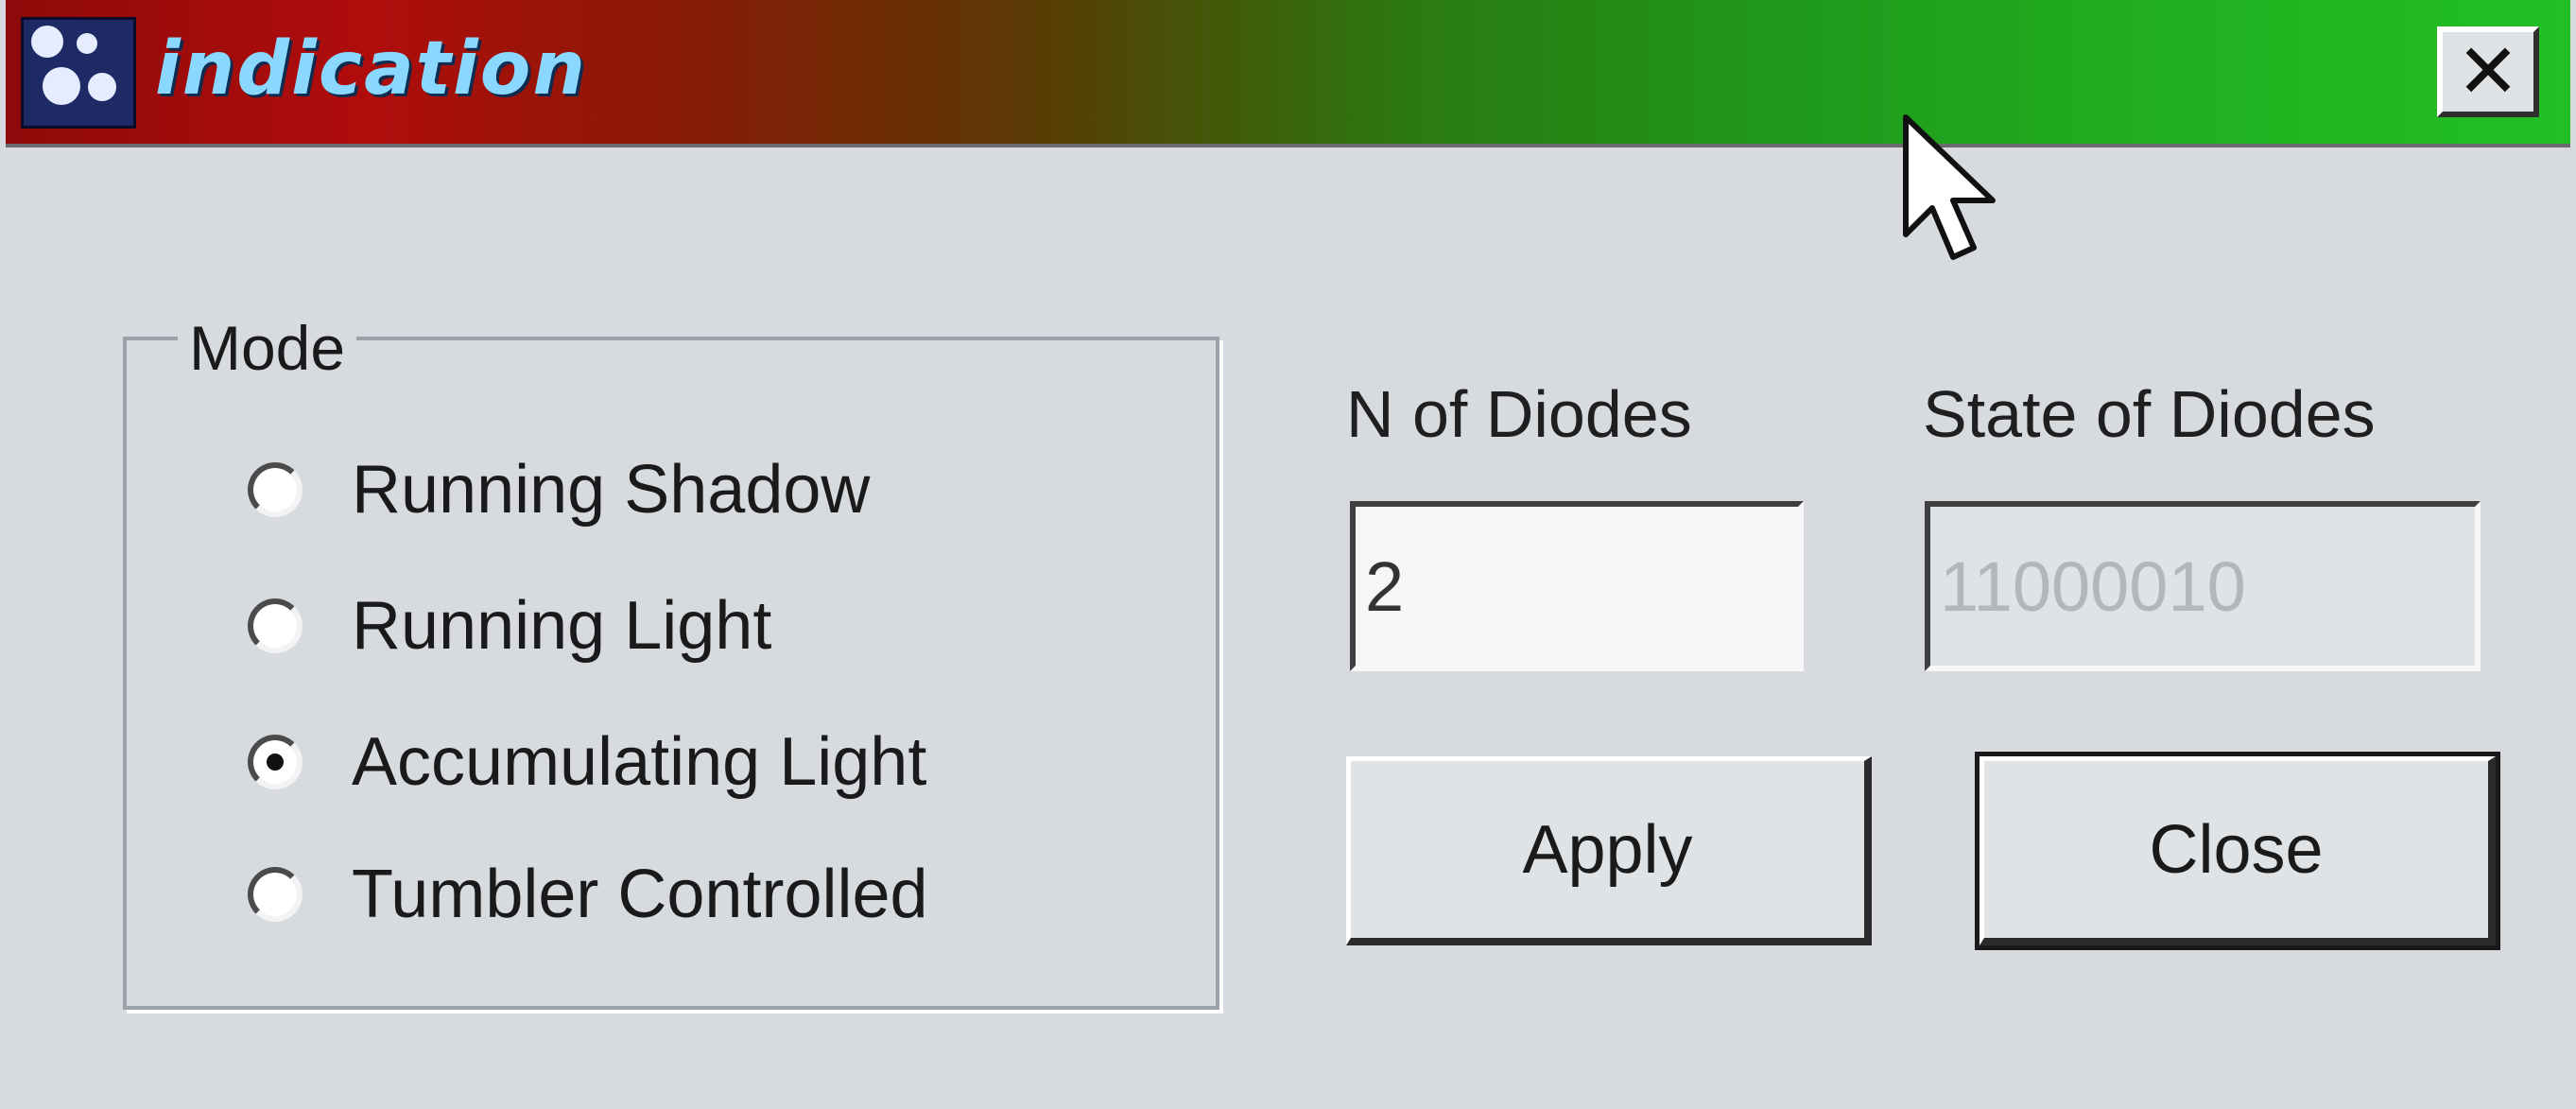 The width and height of the screenshot is (2576, 1109). What do you see at coordinates (275, 762) in the screenshot?
I see `radio-button-selected` at bounding box center [275, 762].